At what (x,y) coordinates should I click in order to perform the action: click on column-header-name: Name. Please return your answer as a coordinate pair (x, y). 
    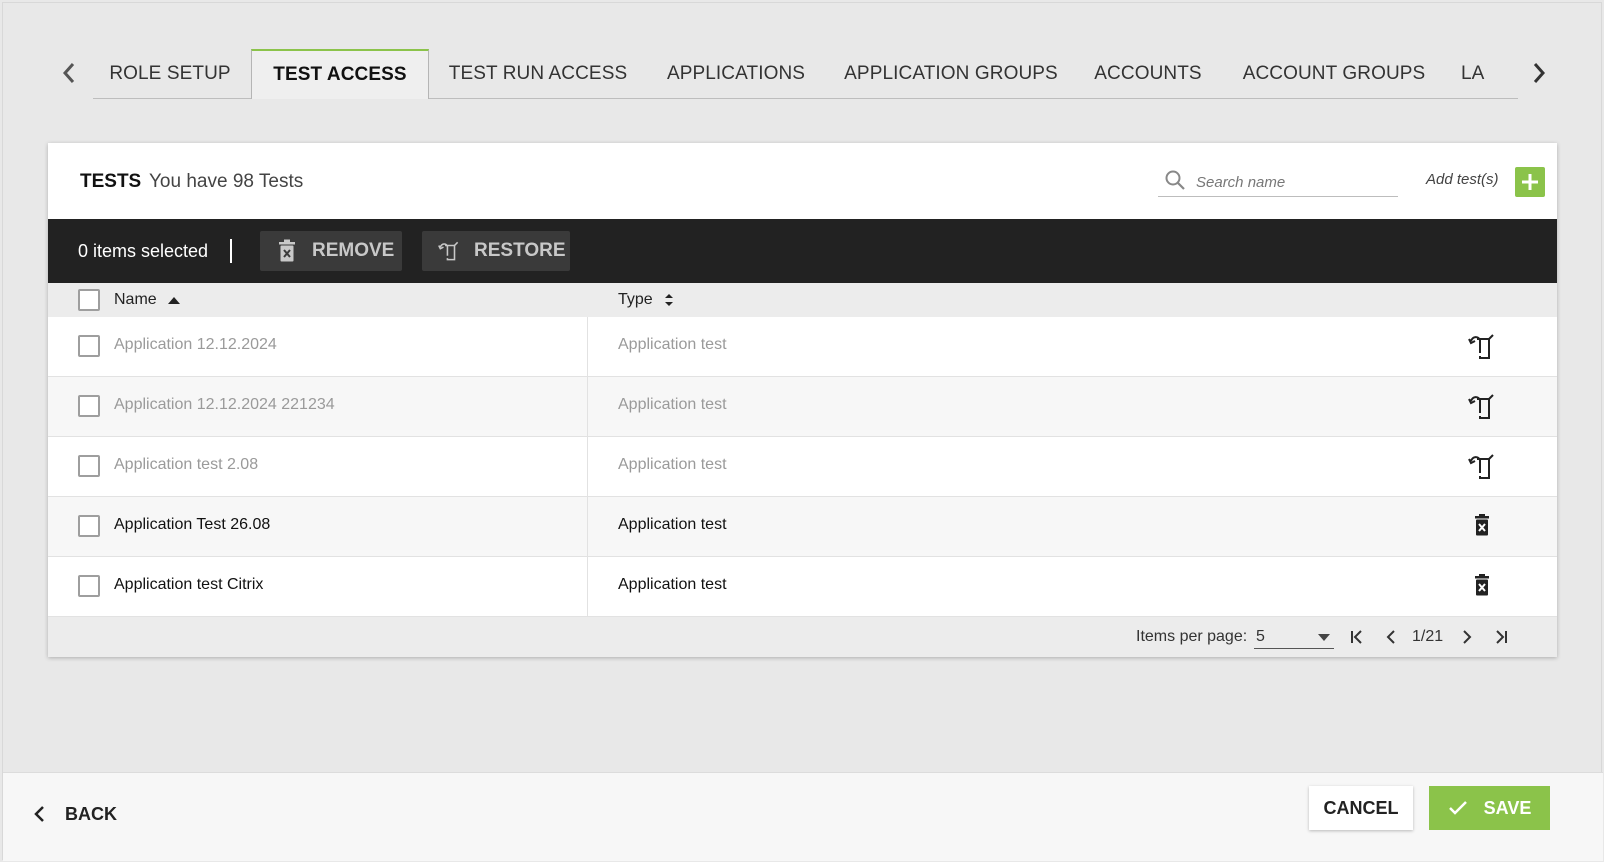
    Looking at the image, I should click on (147, 300).